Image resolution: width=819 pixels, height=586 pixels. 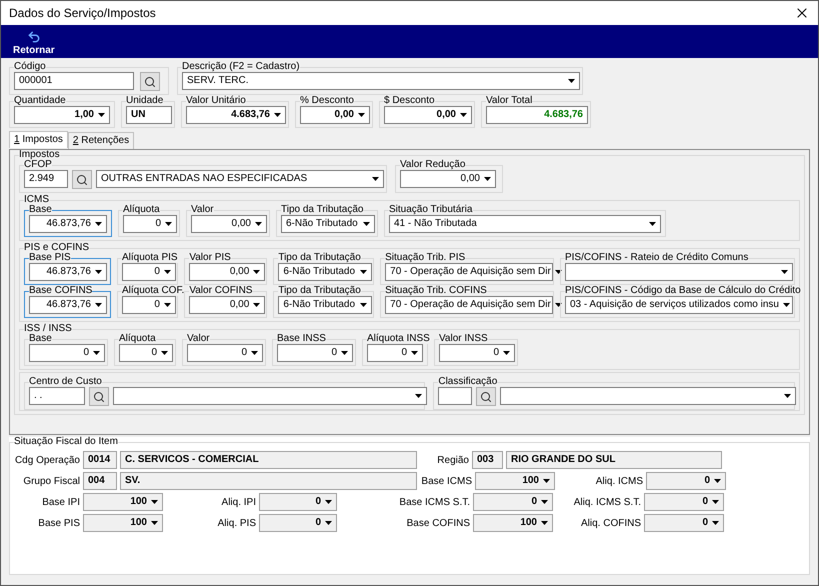 What do you see at coordinates (137, 339) in the screenshot?
I see `group-label: Alíquota` at bounding box center [137, 339].